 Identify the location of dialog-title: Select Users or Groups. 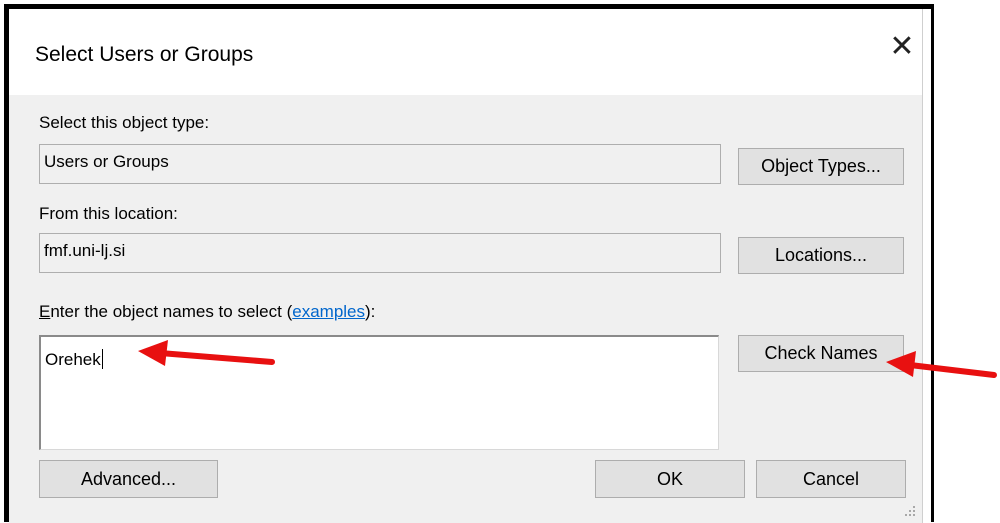
(144, 54).